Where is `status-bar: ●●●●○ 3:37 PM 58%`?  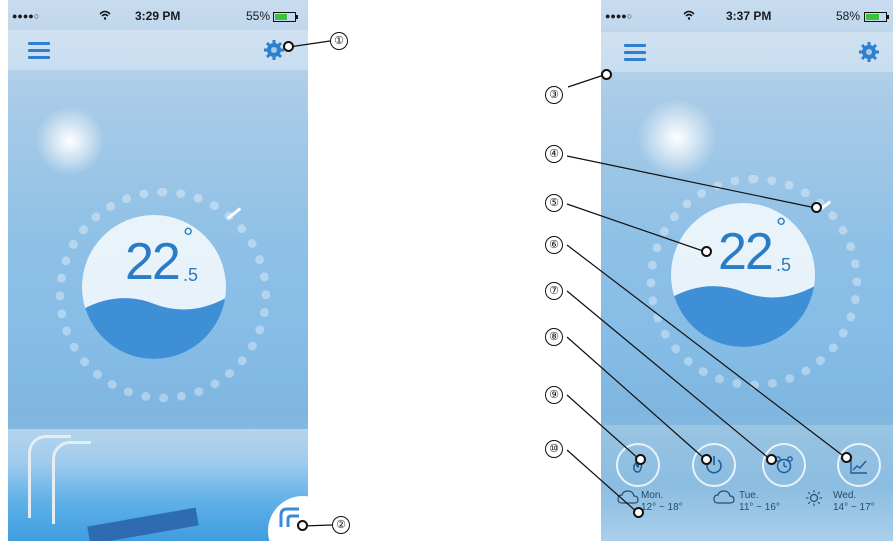 status-bar: ●●●●○ 3:37 PM 58% is located at coordinates (747, 15).